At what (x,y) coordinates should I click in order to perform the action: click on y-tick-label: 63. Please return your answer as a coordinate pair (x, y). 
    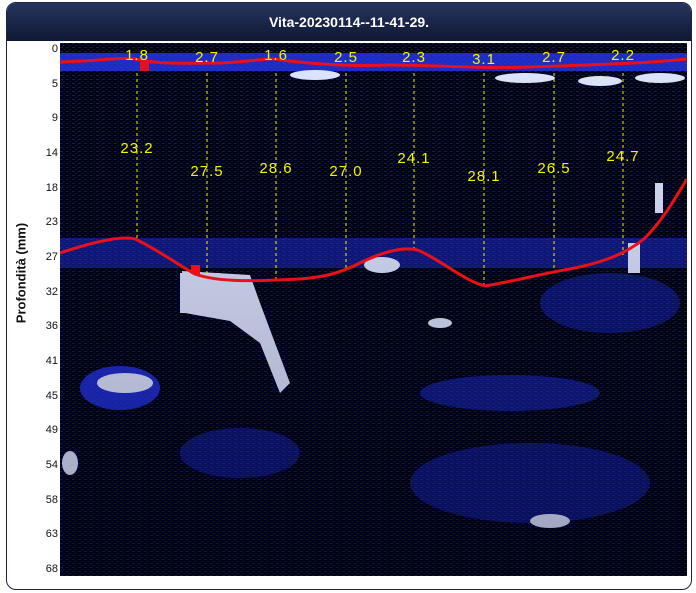
    Looking at the image, I should click on (51, 534).